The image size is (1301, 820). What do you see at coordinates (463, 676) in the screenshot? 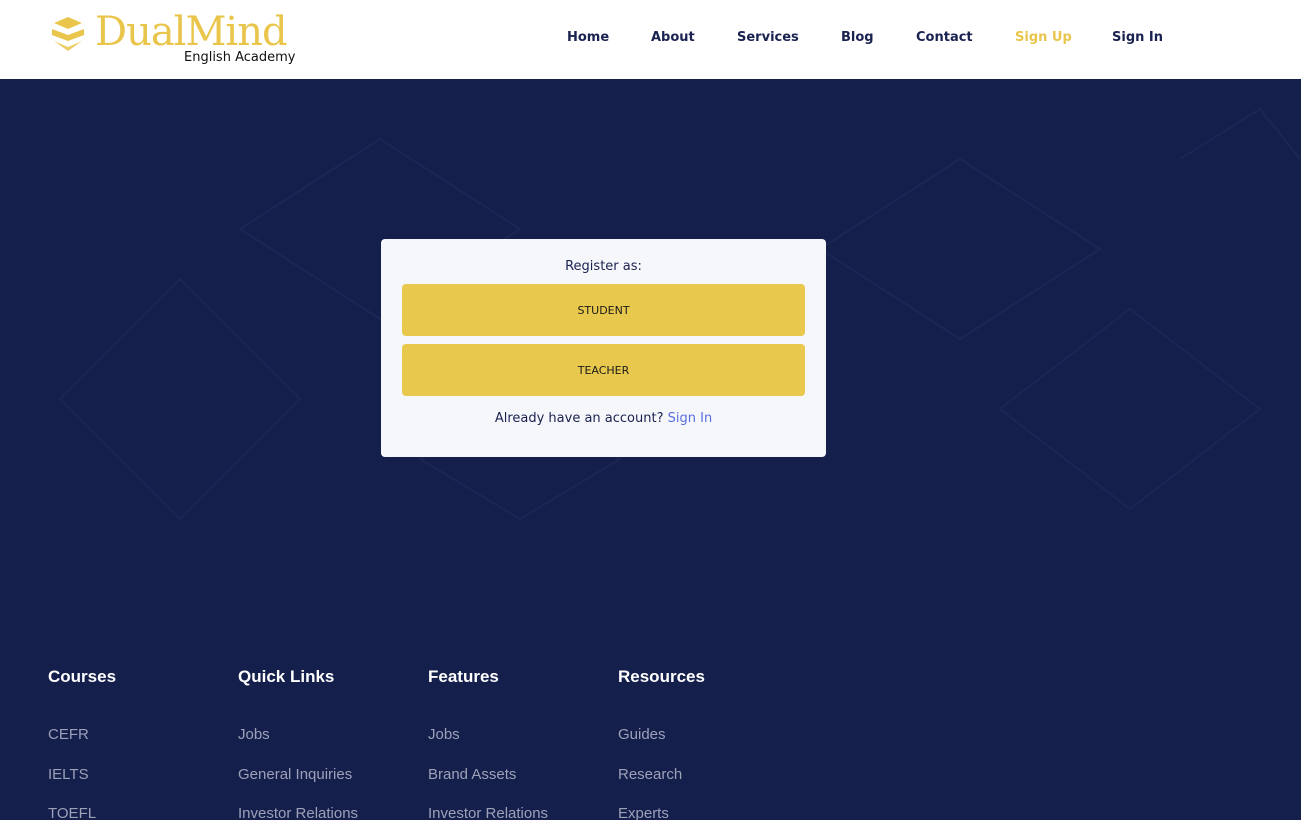
I see `footer-heading-features: Features` at bounding box center [463, 676].